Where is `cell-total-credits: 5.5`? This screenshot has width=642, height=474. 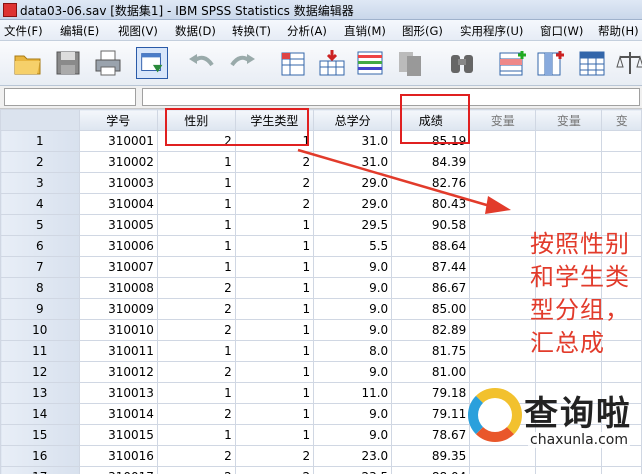 cell-total-credits: 5.5 is located at coordinates (353, 246).